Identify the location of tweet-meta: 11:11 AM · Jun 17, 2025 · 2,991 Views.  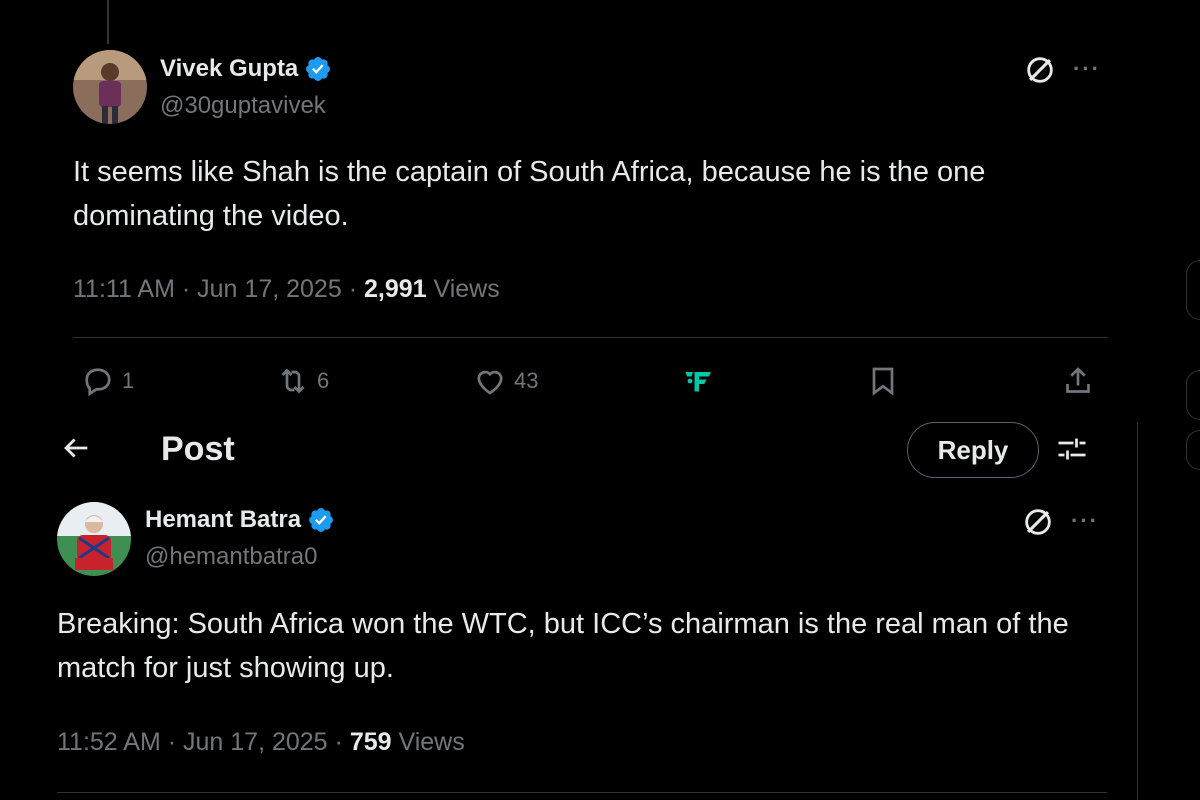
(286, 289).